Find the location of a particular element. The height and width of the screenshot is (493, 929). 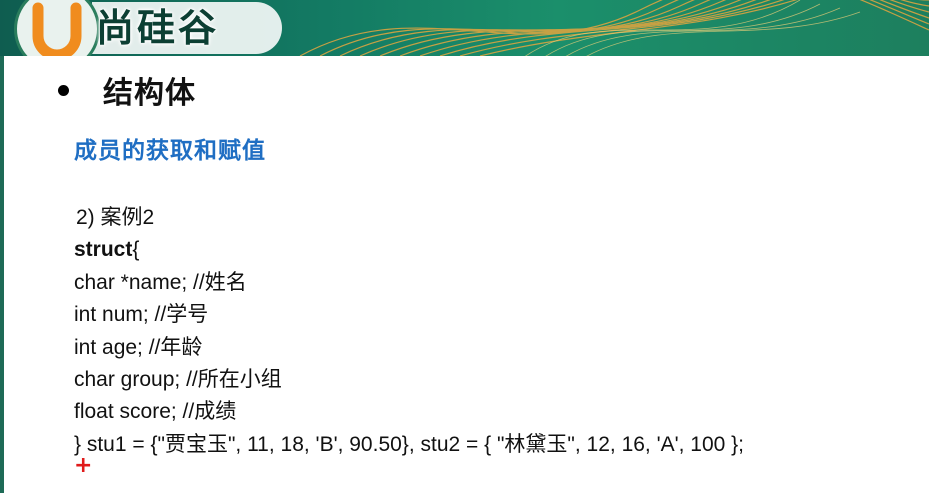

code-line-struct: struct{ is located at coordinates (409, 250).